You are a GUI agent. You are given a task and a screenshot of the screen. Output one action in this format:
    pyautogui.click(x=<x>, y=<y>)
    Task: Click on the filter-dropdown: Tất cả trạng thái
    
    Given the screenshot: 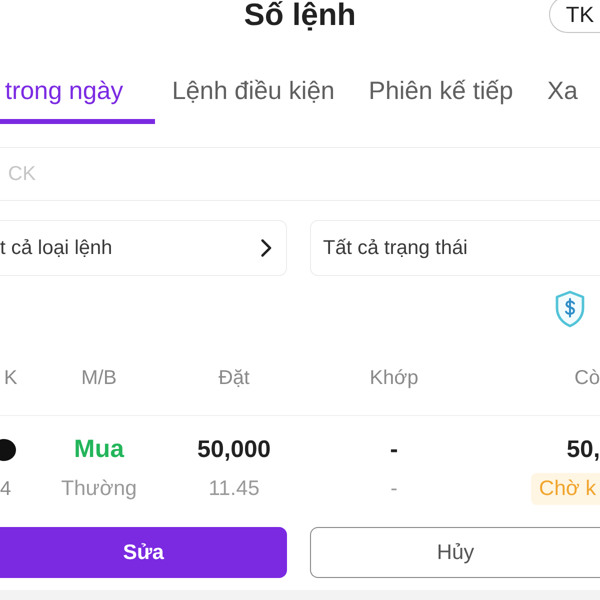 What is the action you would take?
    pyautogui.click(x=455, y=248)
    